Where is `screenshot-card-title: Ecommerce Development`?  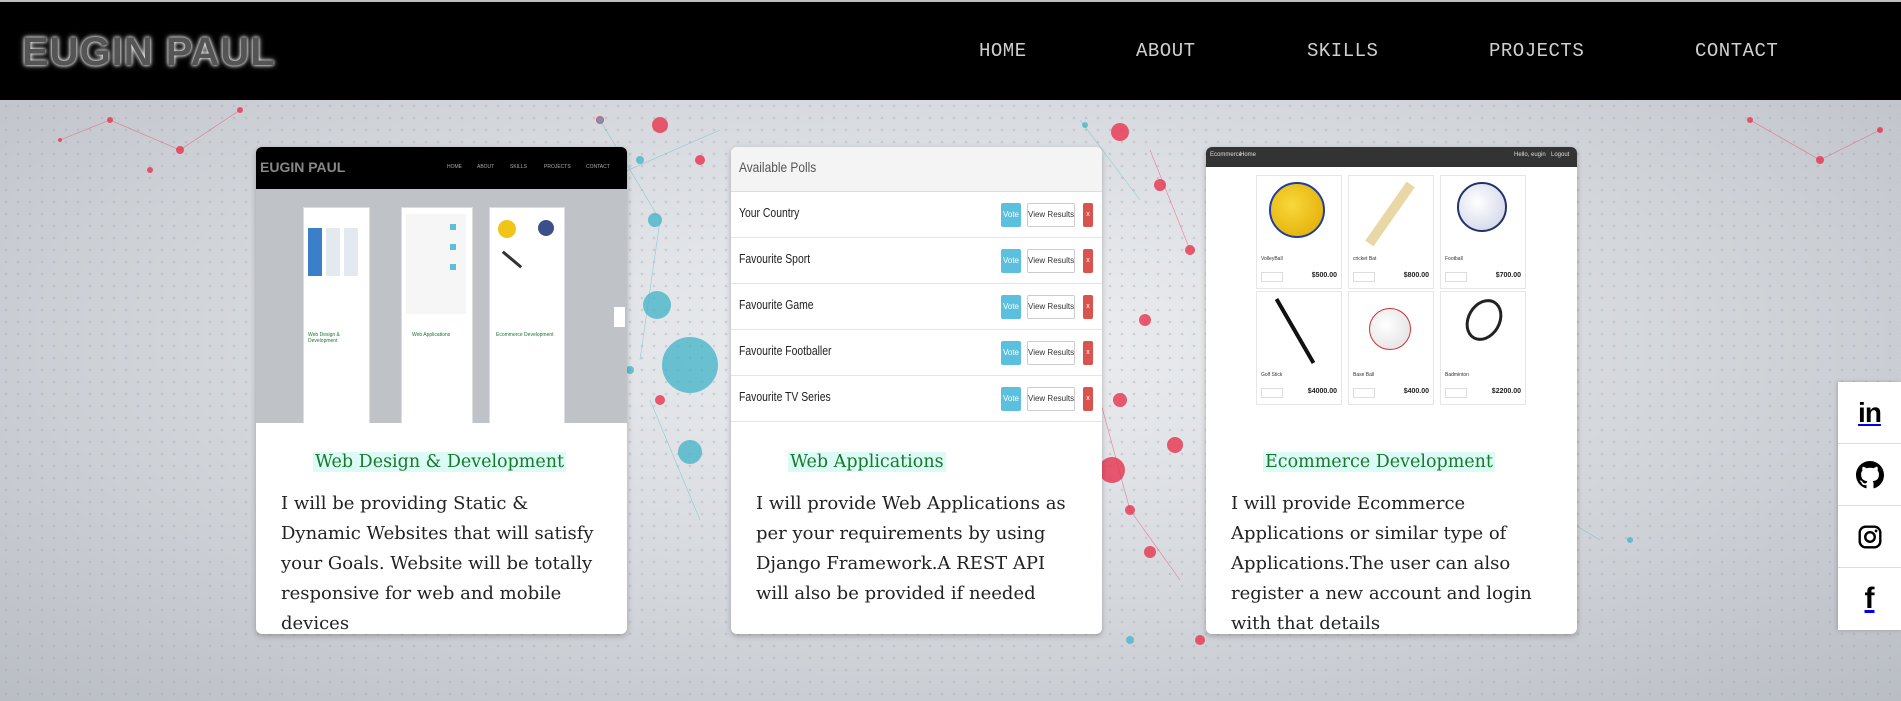
screenshot-card-title: Ecommerce Development is located at coordinates (525, 335).